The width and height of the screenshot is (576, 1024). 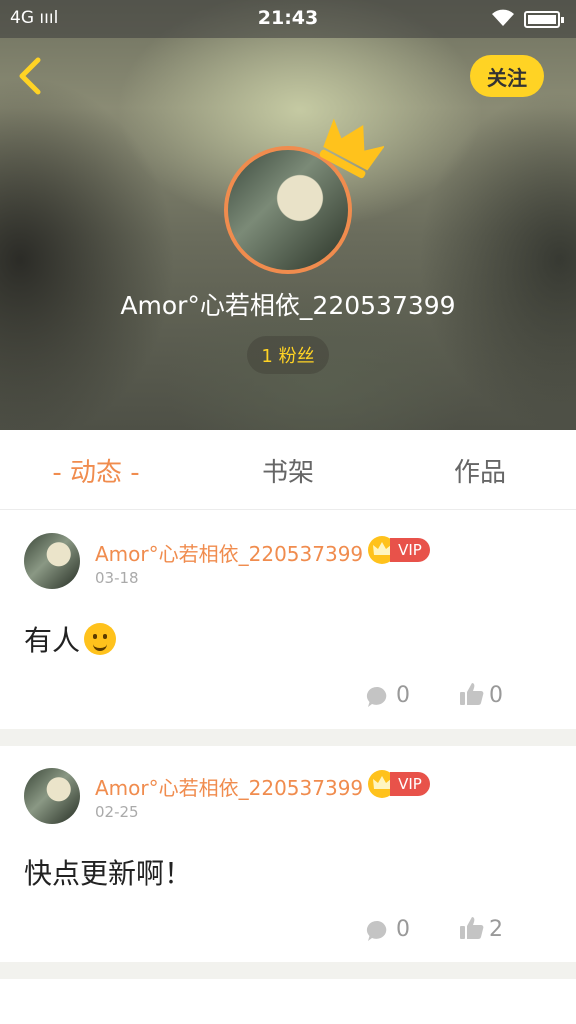 I want to click on profile-username: Amor°心若相依_220537399, so click(x=288, y=305).